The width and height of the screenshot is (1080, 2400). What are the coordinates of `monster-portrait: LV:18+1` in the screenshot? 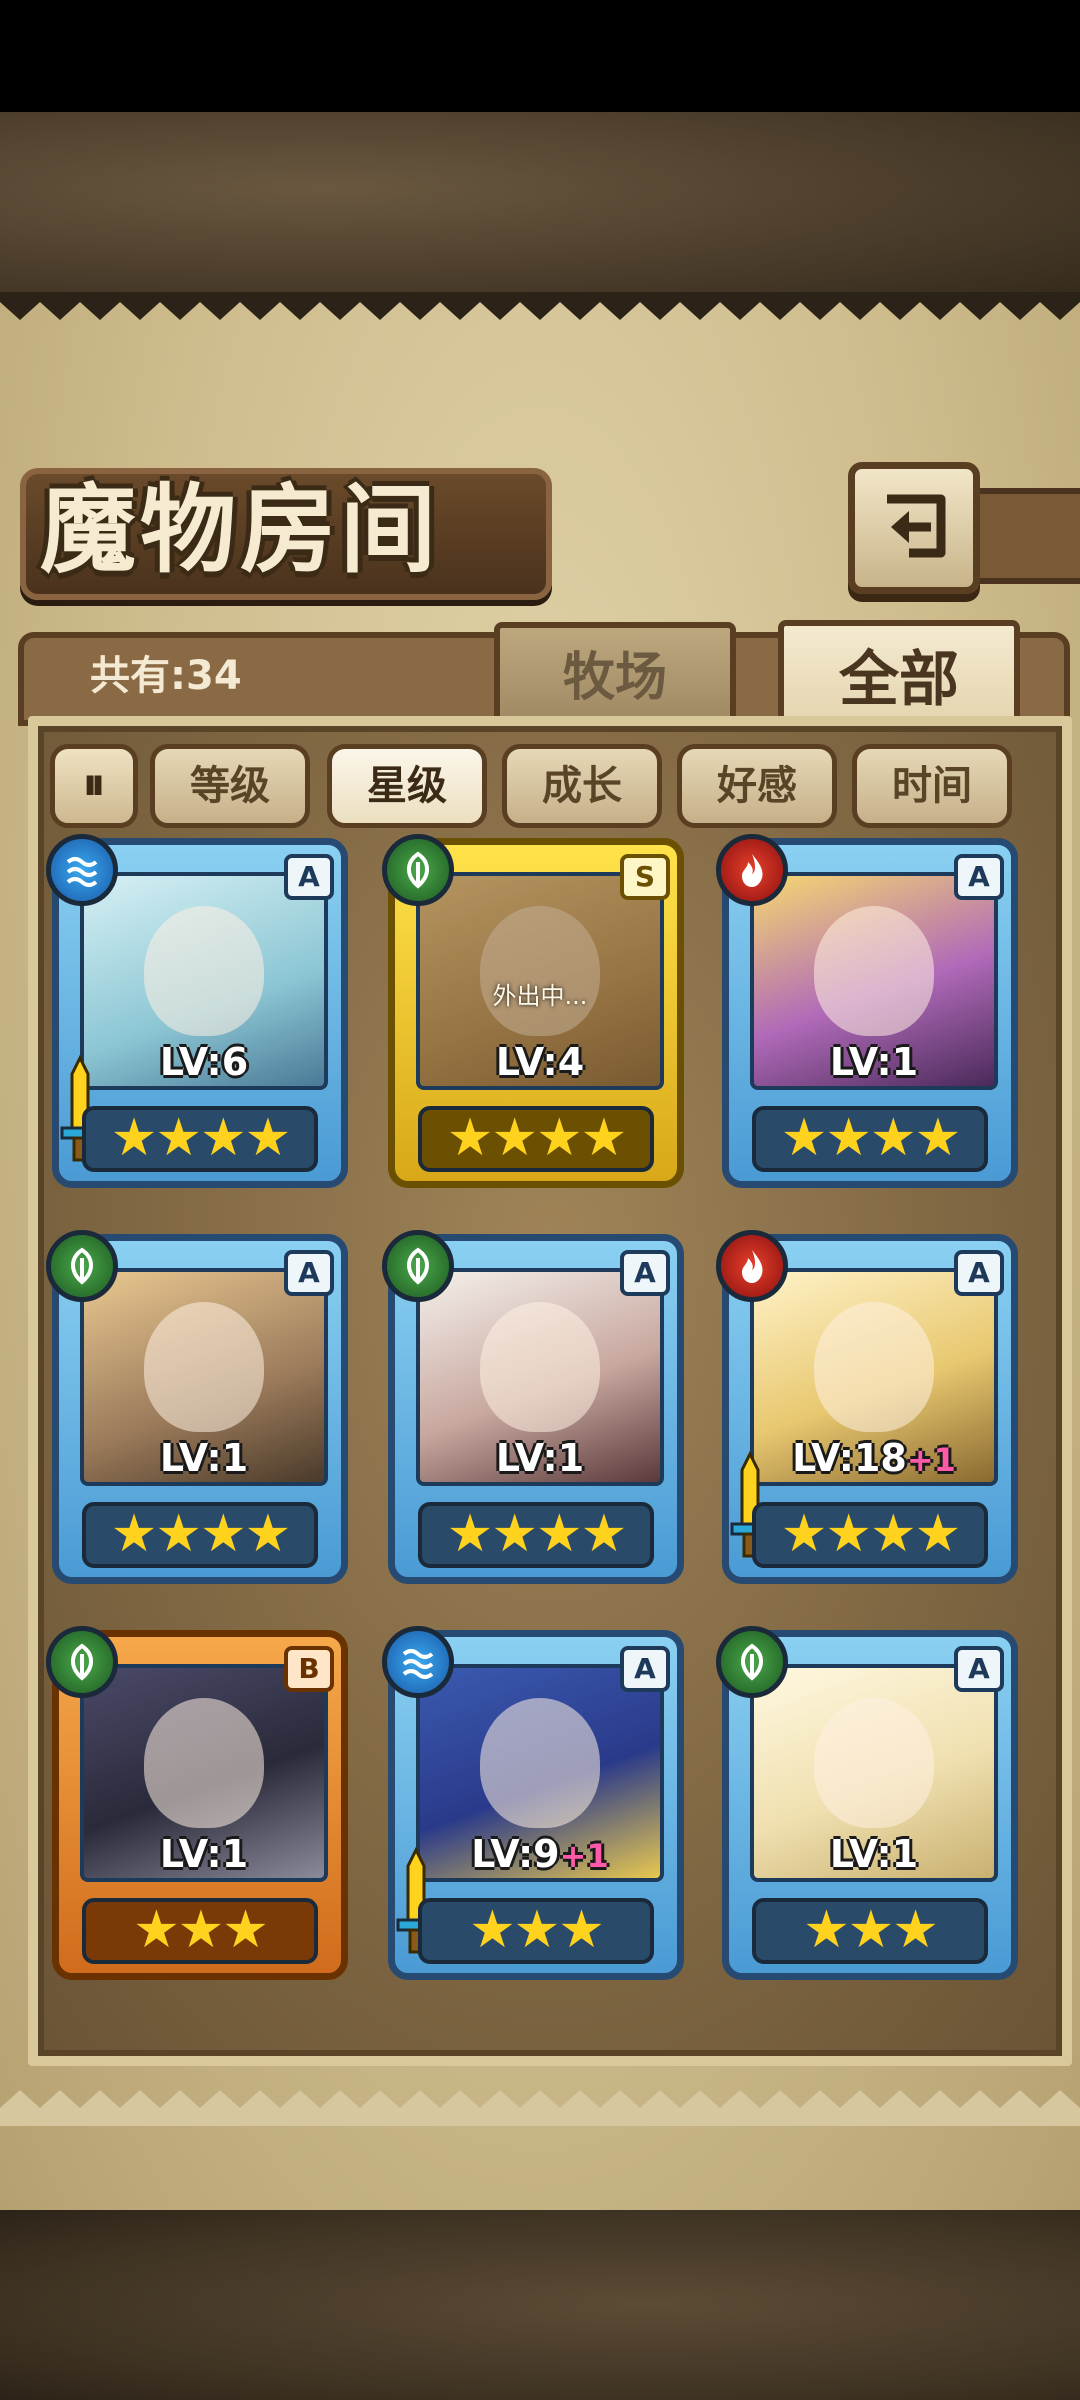 It's located at (874, 1377).